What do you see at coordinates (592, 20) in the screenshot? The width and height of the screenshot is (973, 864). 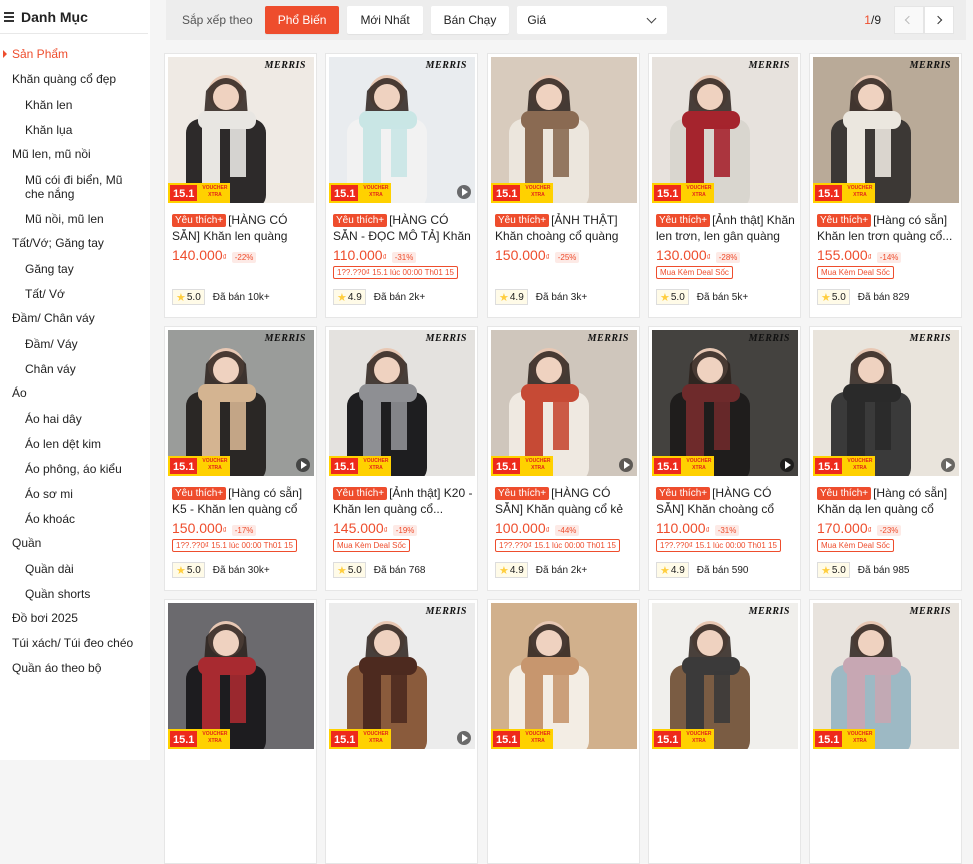 I see `price-sort-select: Giá` at bounding box center [592, 20].